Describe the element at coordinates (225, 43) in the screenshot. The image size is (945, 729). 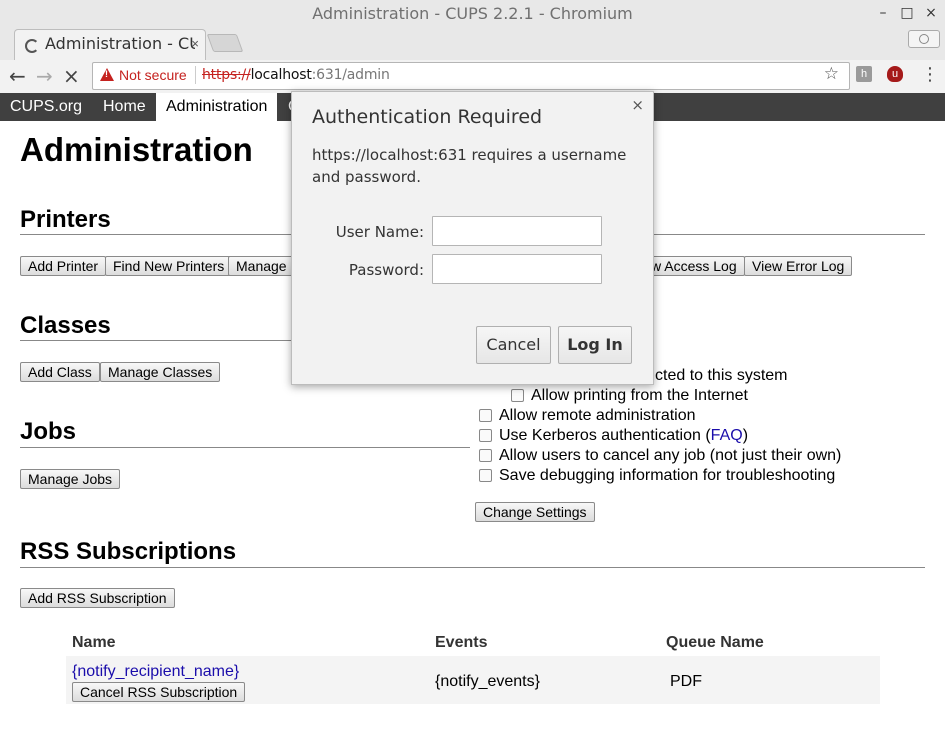
I see `new-tab-button` at that location.